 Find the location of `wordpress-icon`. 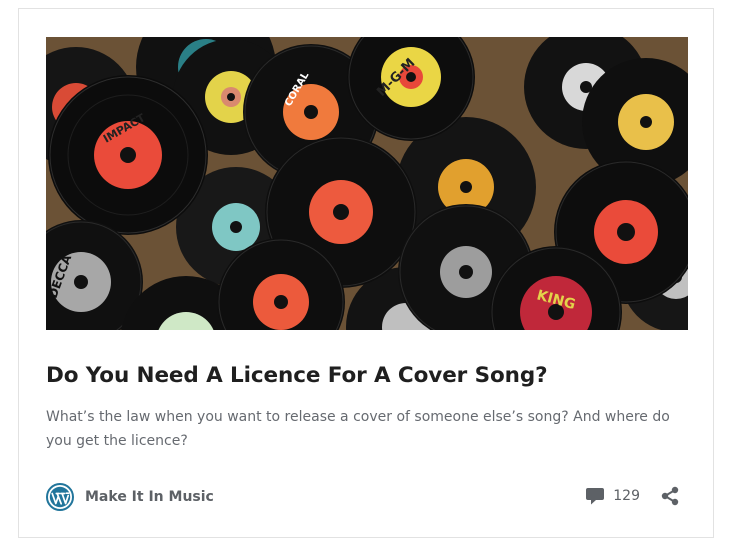

wordpress-icon is located at coordinates (60, 497).